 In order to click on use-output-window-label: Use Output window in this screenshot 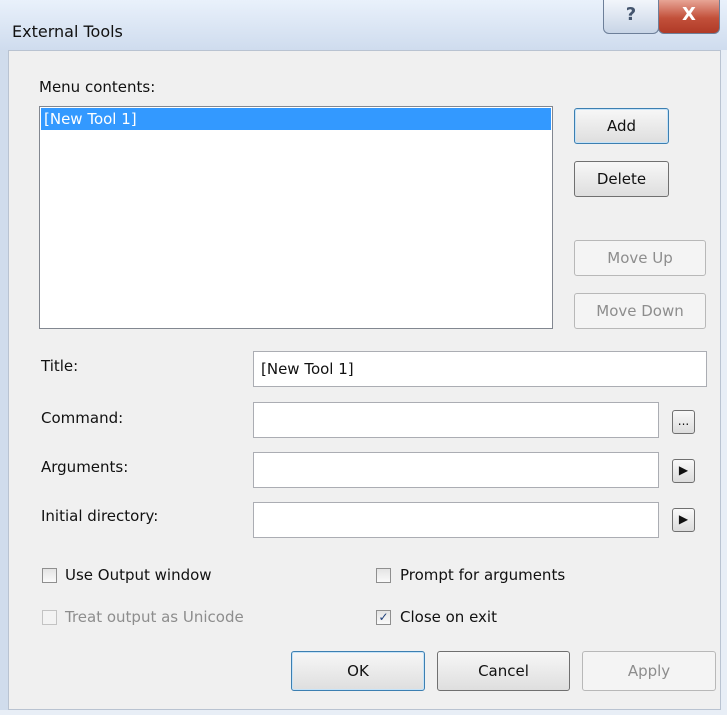, I will do `click(138, 575)`.